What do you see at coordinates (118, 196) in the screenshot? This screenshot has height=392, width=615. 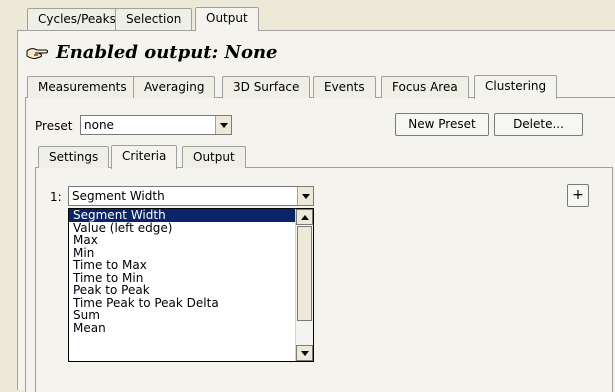 I see `criteria-selected-value: Segment Width` at bounding box center [118, 196].